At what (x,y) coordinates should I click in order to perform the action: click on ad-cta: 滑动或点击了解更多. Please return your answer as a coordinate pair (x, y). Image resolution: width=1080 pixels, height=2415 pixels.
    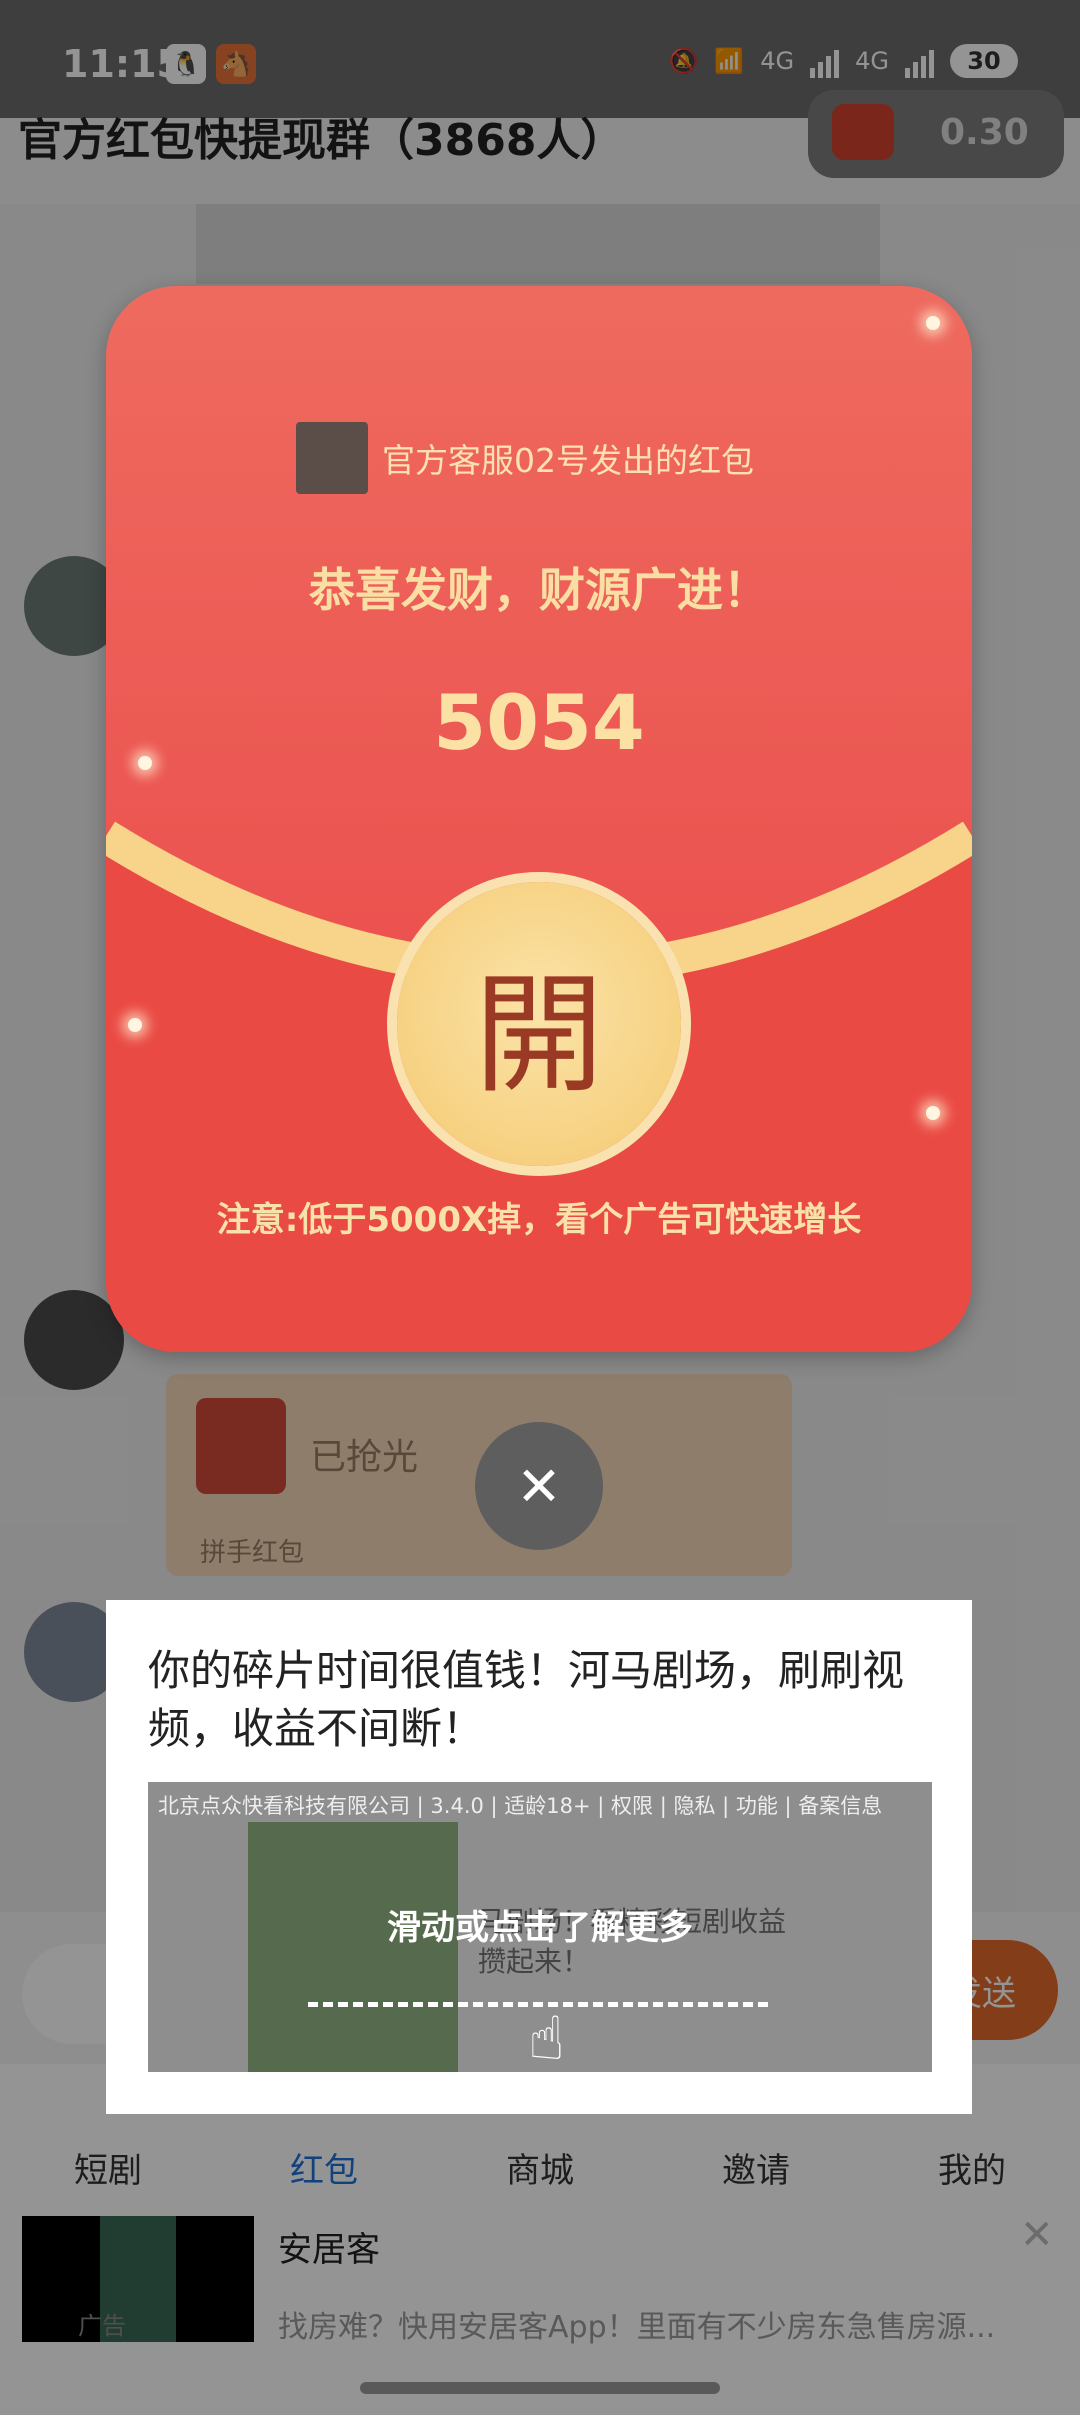
    Looking at the image, I should click on (540, 1924).